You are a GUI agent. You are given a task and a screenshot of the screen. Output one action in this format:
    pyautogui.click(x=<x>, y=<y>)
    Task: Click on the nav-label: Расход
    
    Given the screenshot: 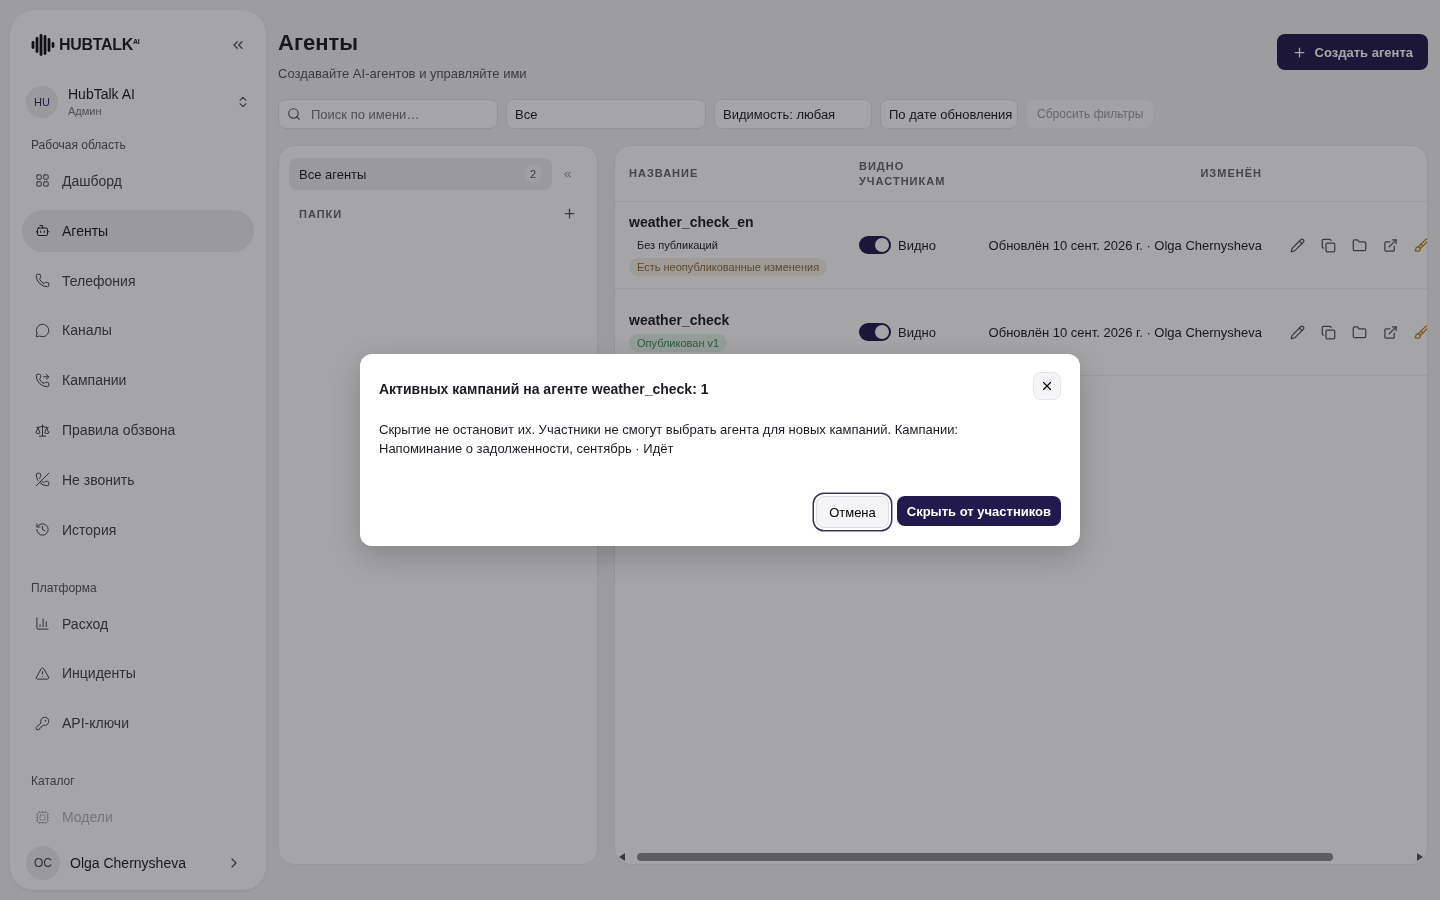 What is the action you would take?
    pyautogui.click(x=85, y=623)
    